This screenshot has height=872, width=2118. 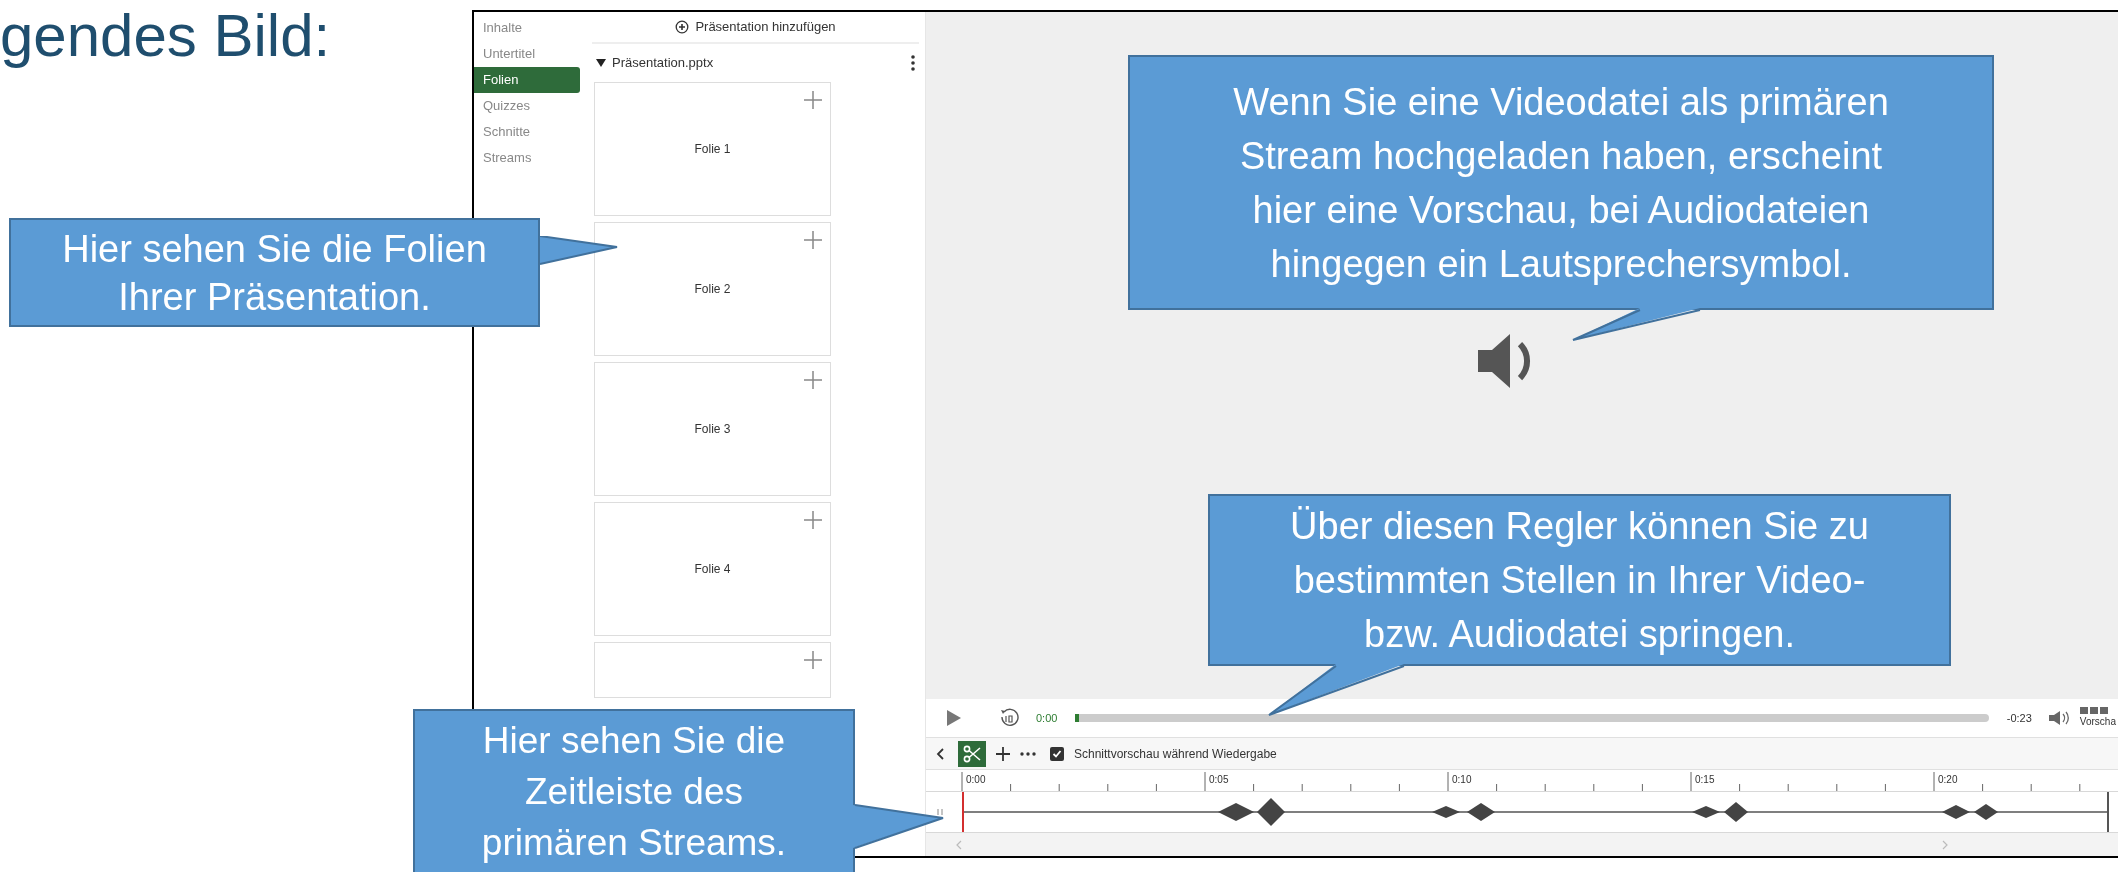 What do you see at coordinates (2058, 718) in the screenshot?
I see `volume-icon` at bounding box center [2058, 718].